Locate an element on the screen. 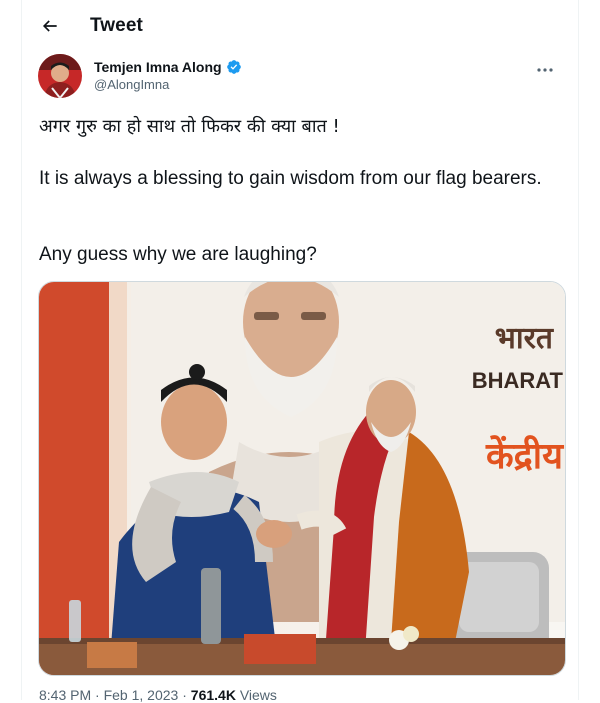 Image resolution: width=600 pixels, height=703 pixels. banner-text-hindi: भारत is located at coordinates (525, 338).